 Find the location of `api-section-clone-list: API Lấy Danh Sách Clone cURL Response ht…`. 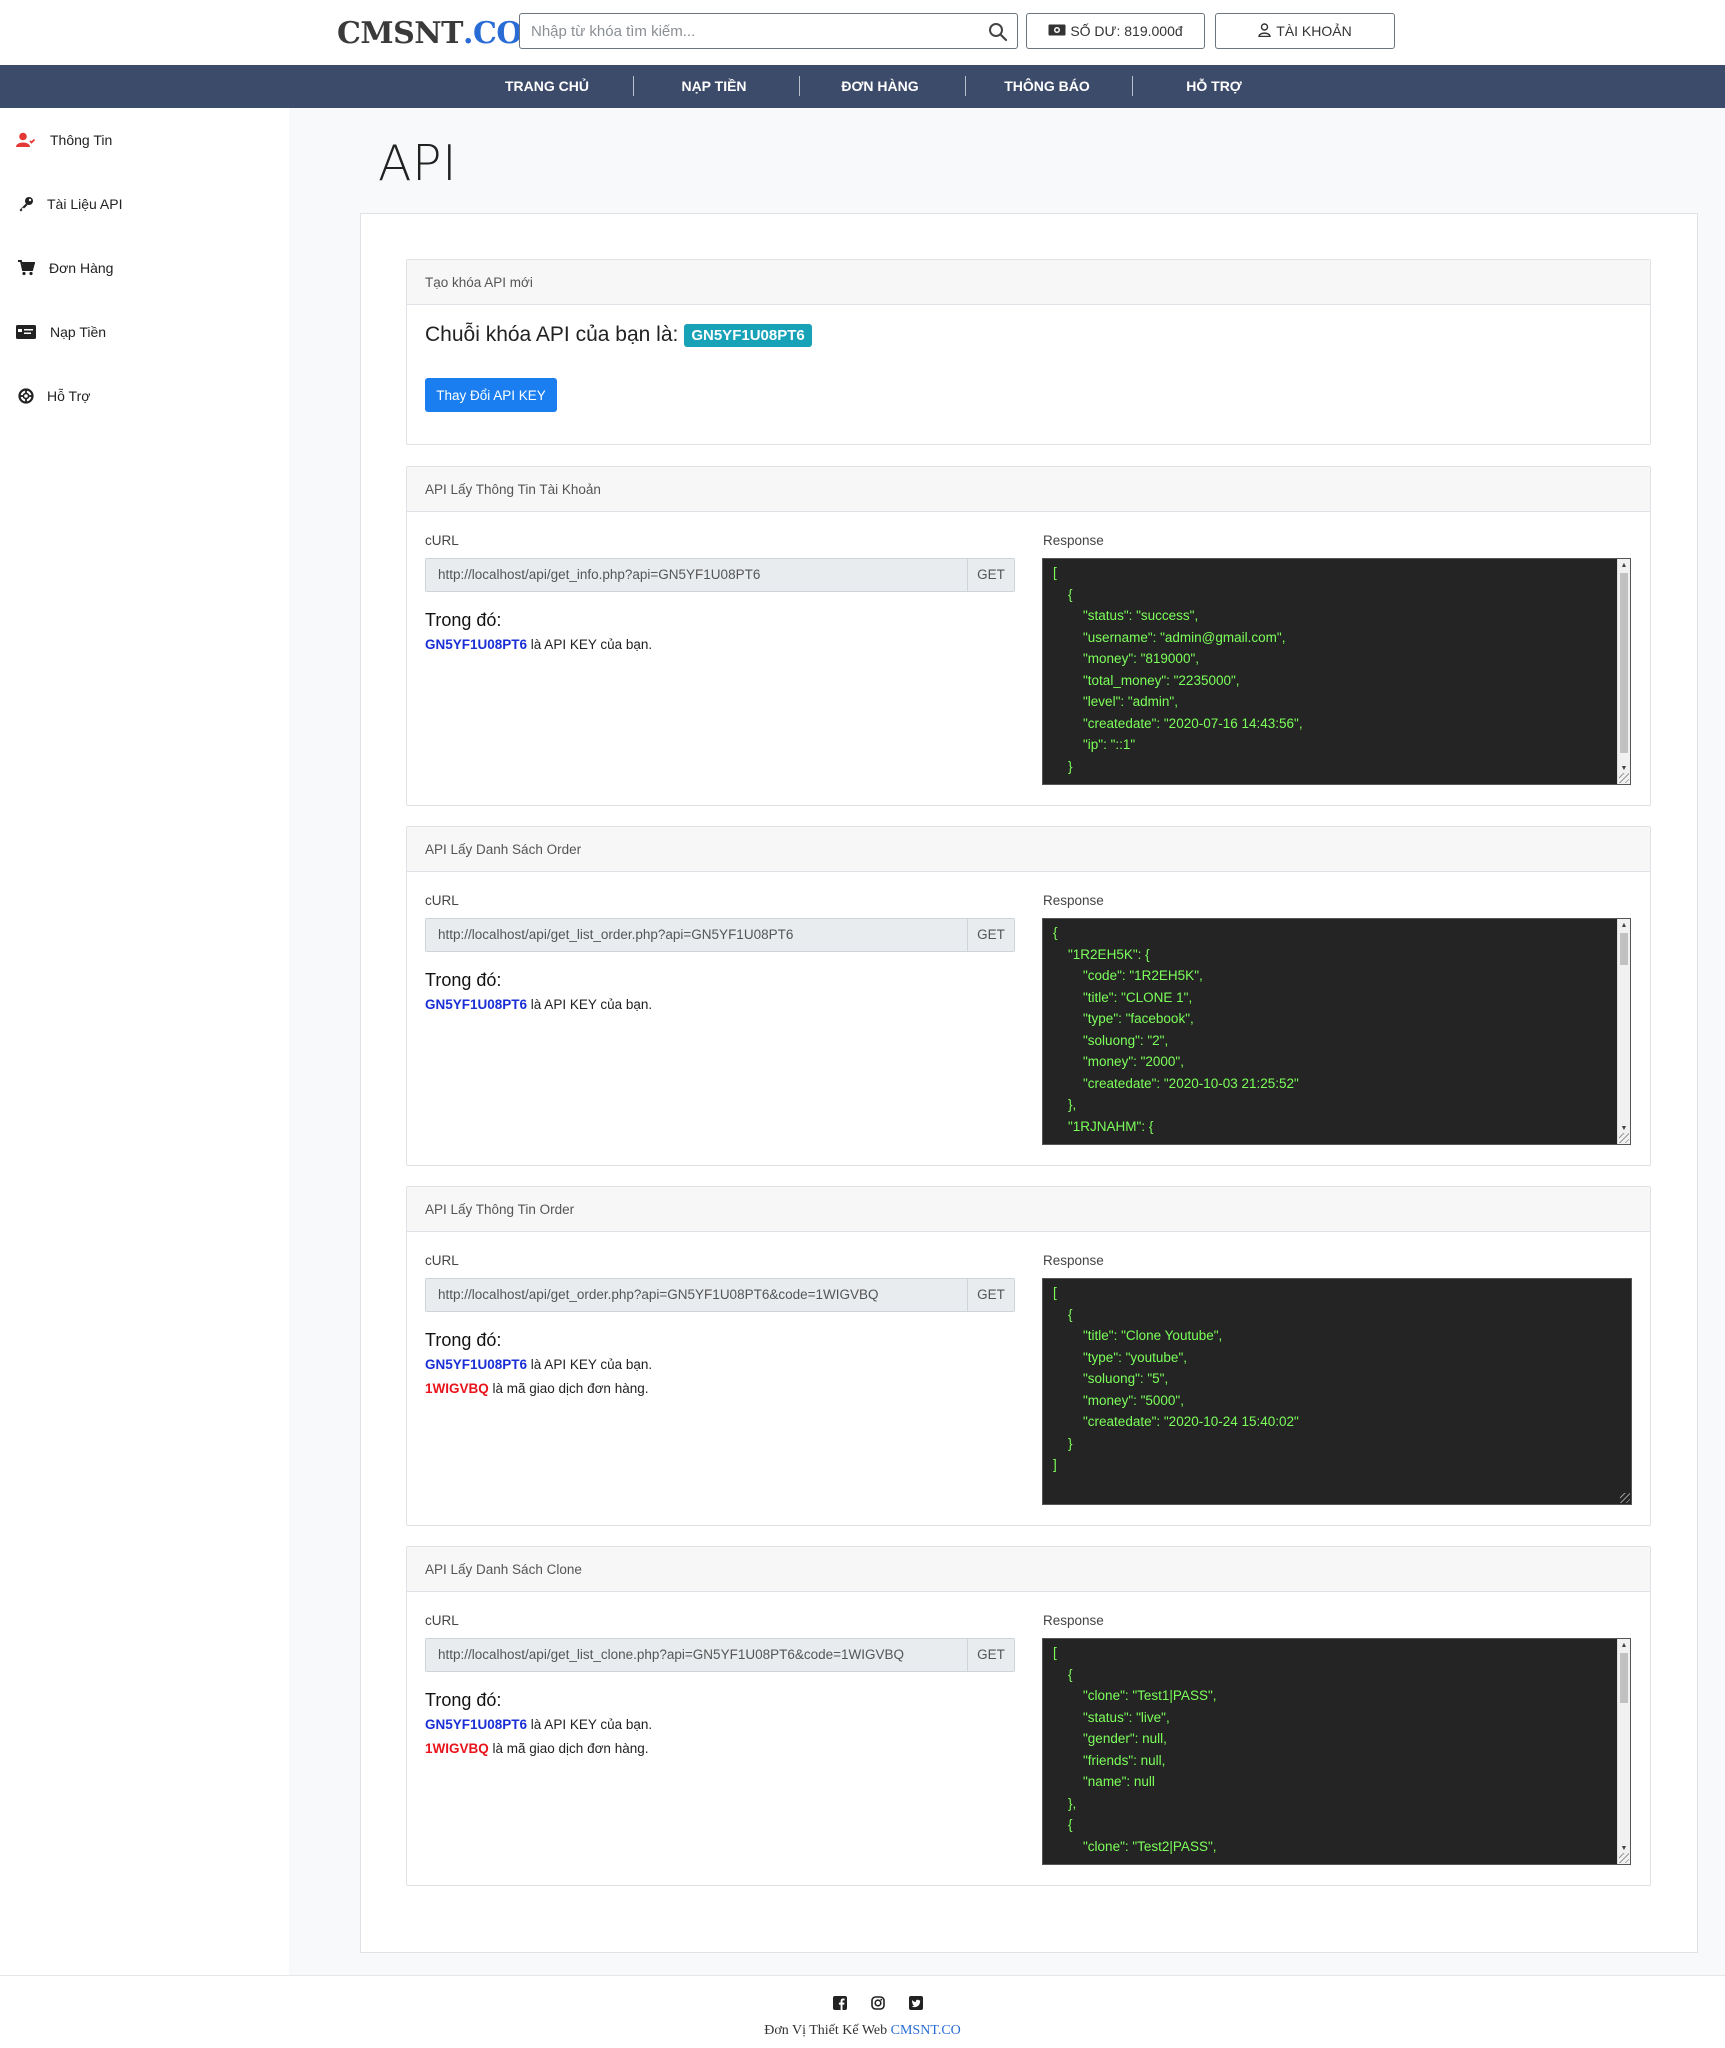

api-section-clone-list: API Lấy Danh Sách Clone cURL Response ht… is located at coordinates (1028, 1716).